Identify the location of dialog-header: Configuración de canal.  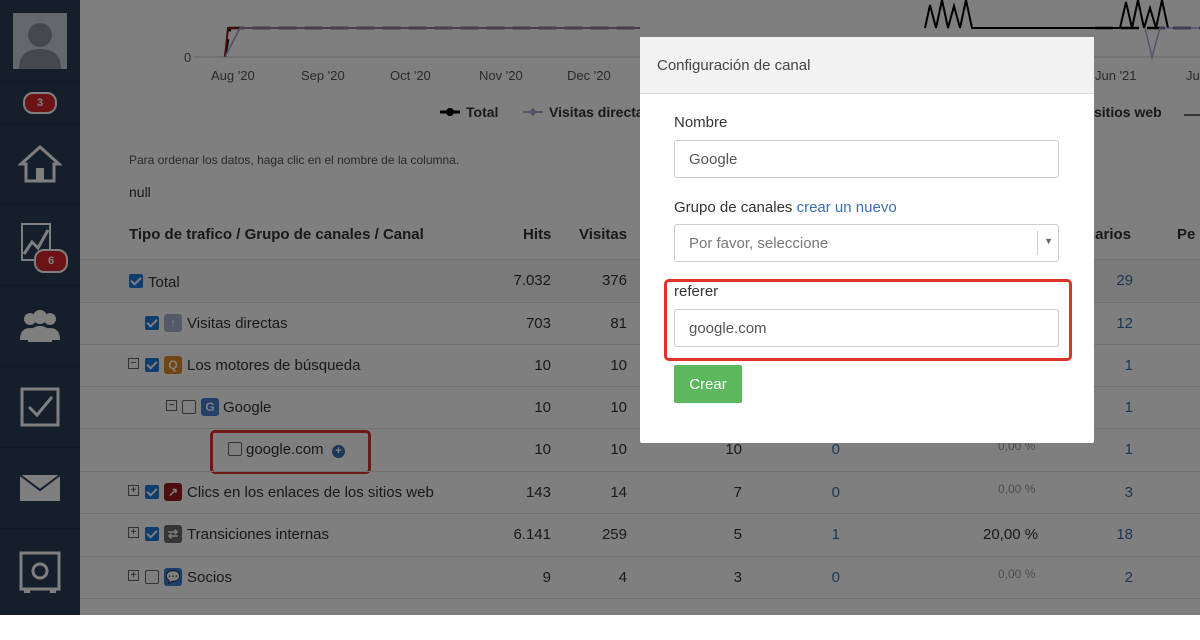
(867, 65).